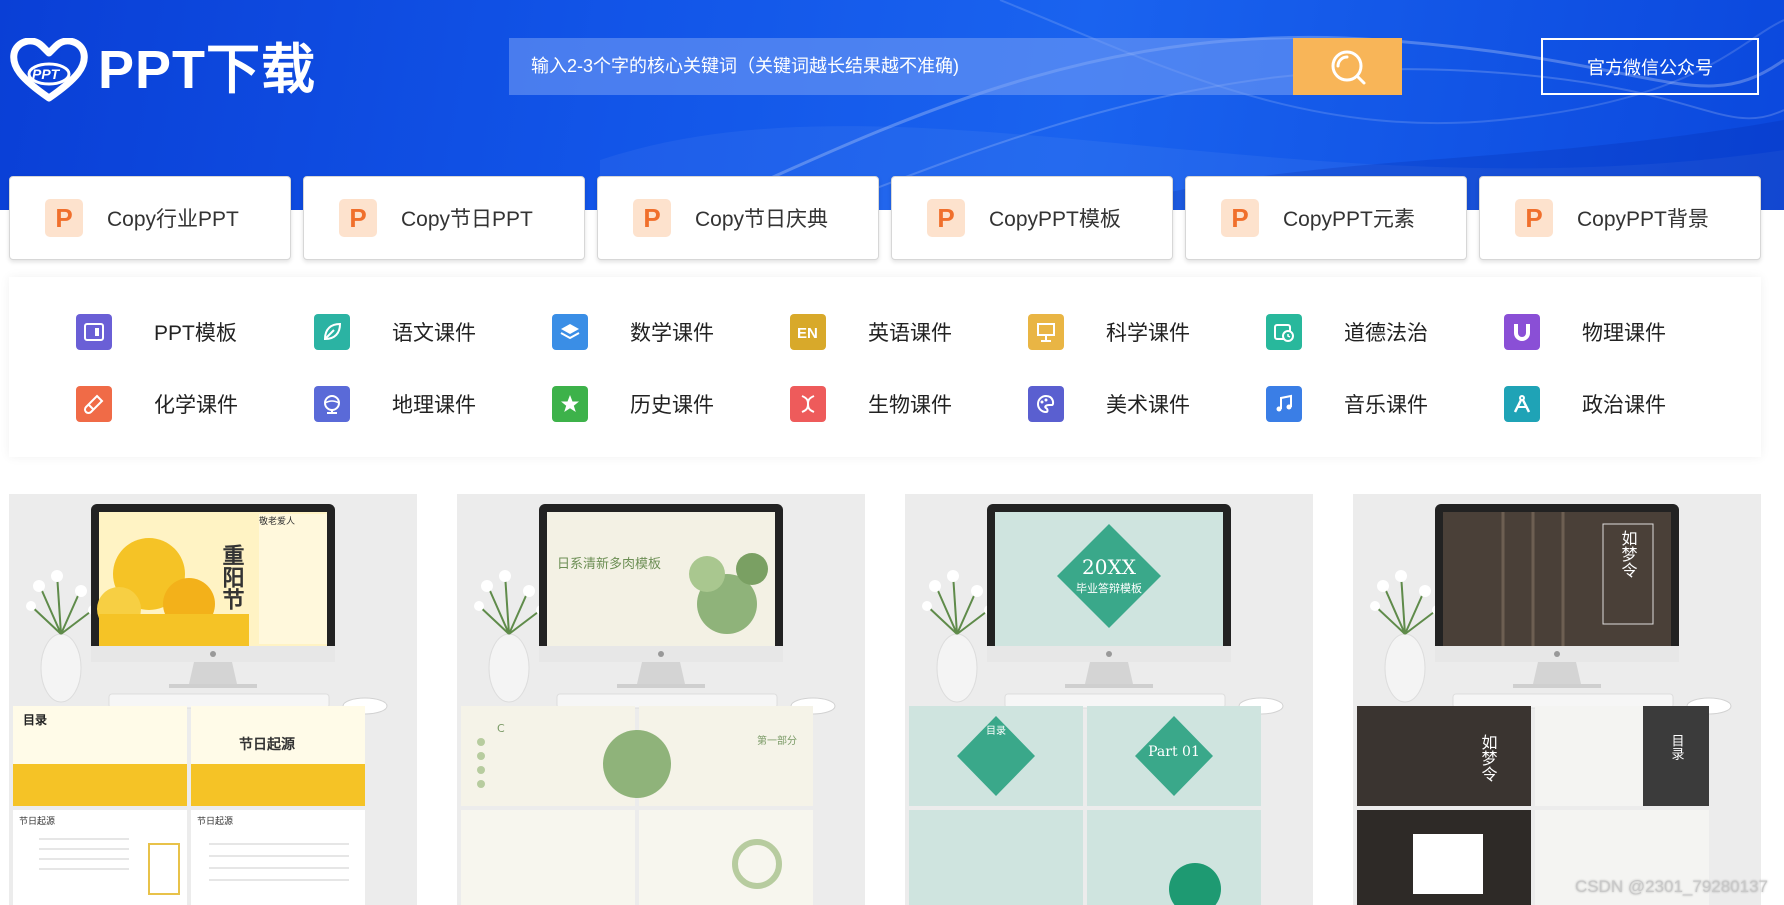  Describe the element at coordinates (570, 404) in the screenshot. I see `star-icon` at that location.